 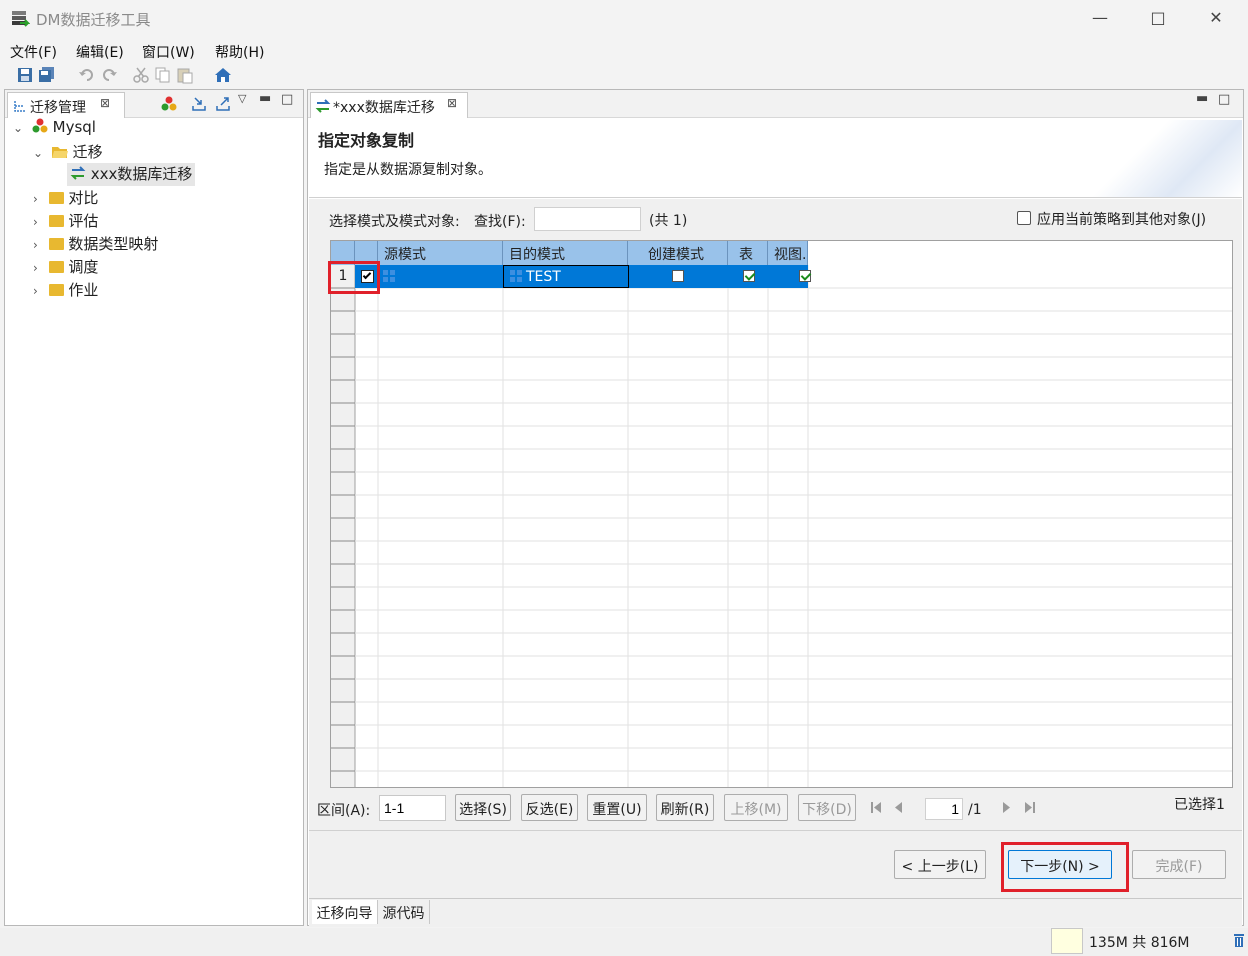 I want to click on page-total: /1, so click(x=975, y=810).